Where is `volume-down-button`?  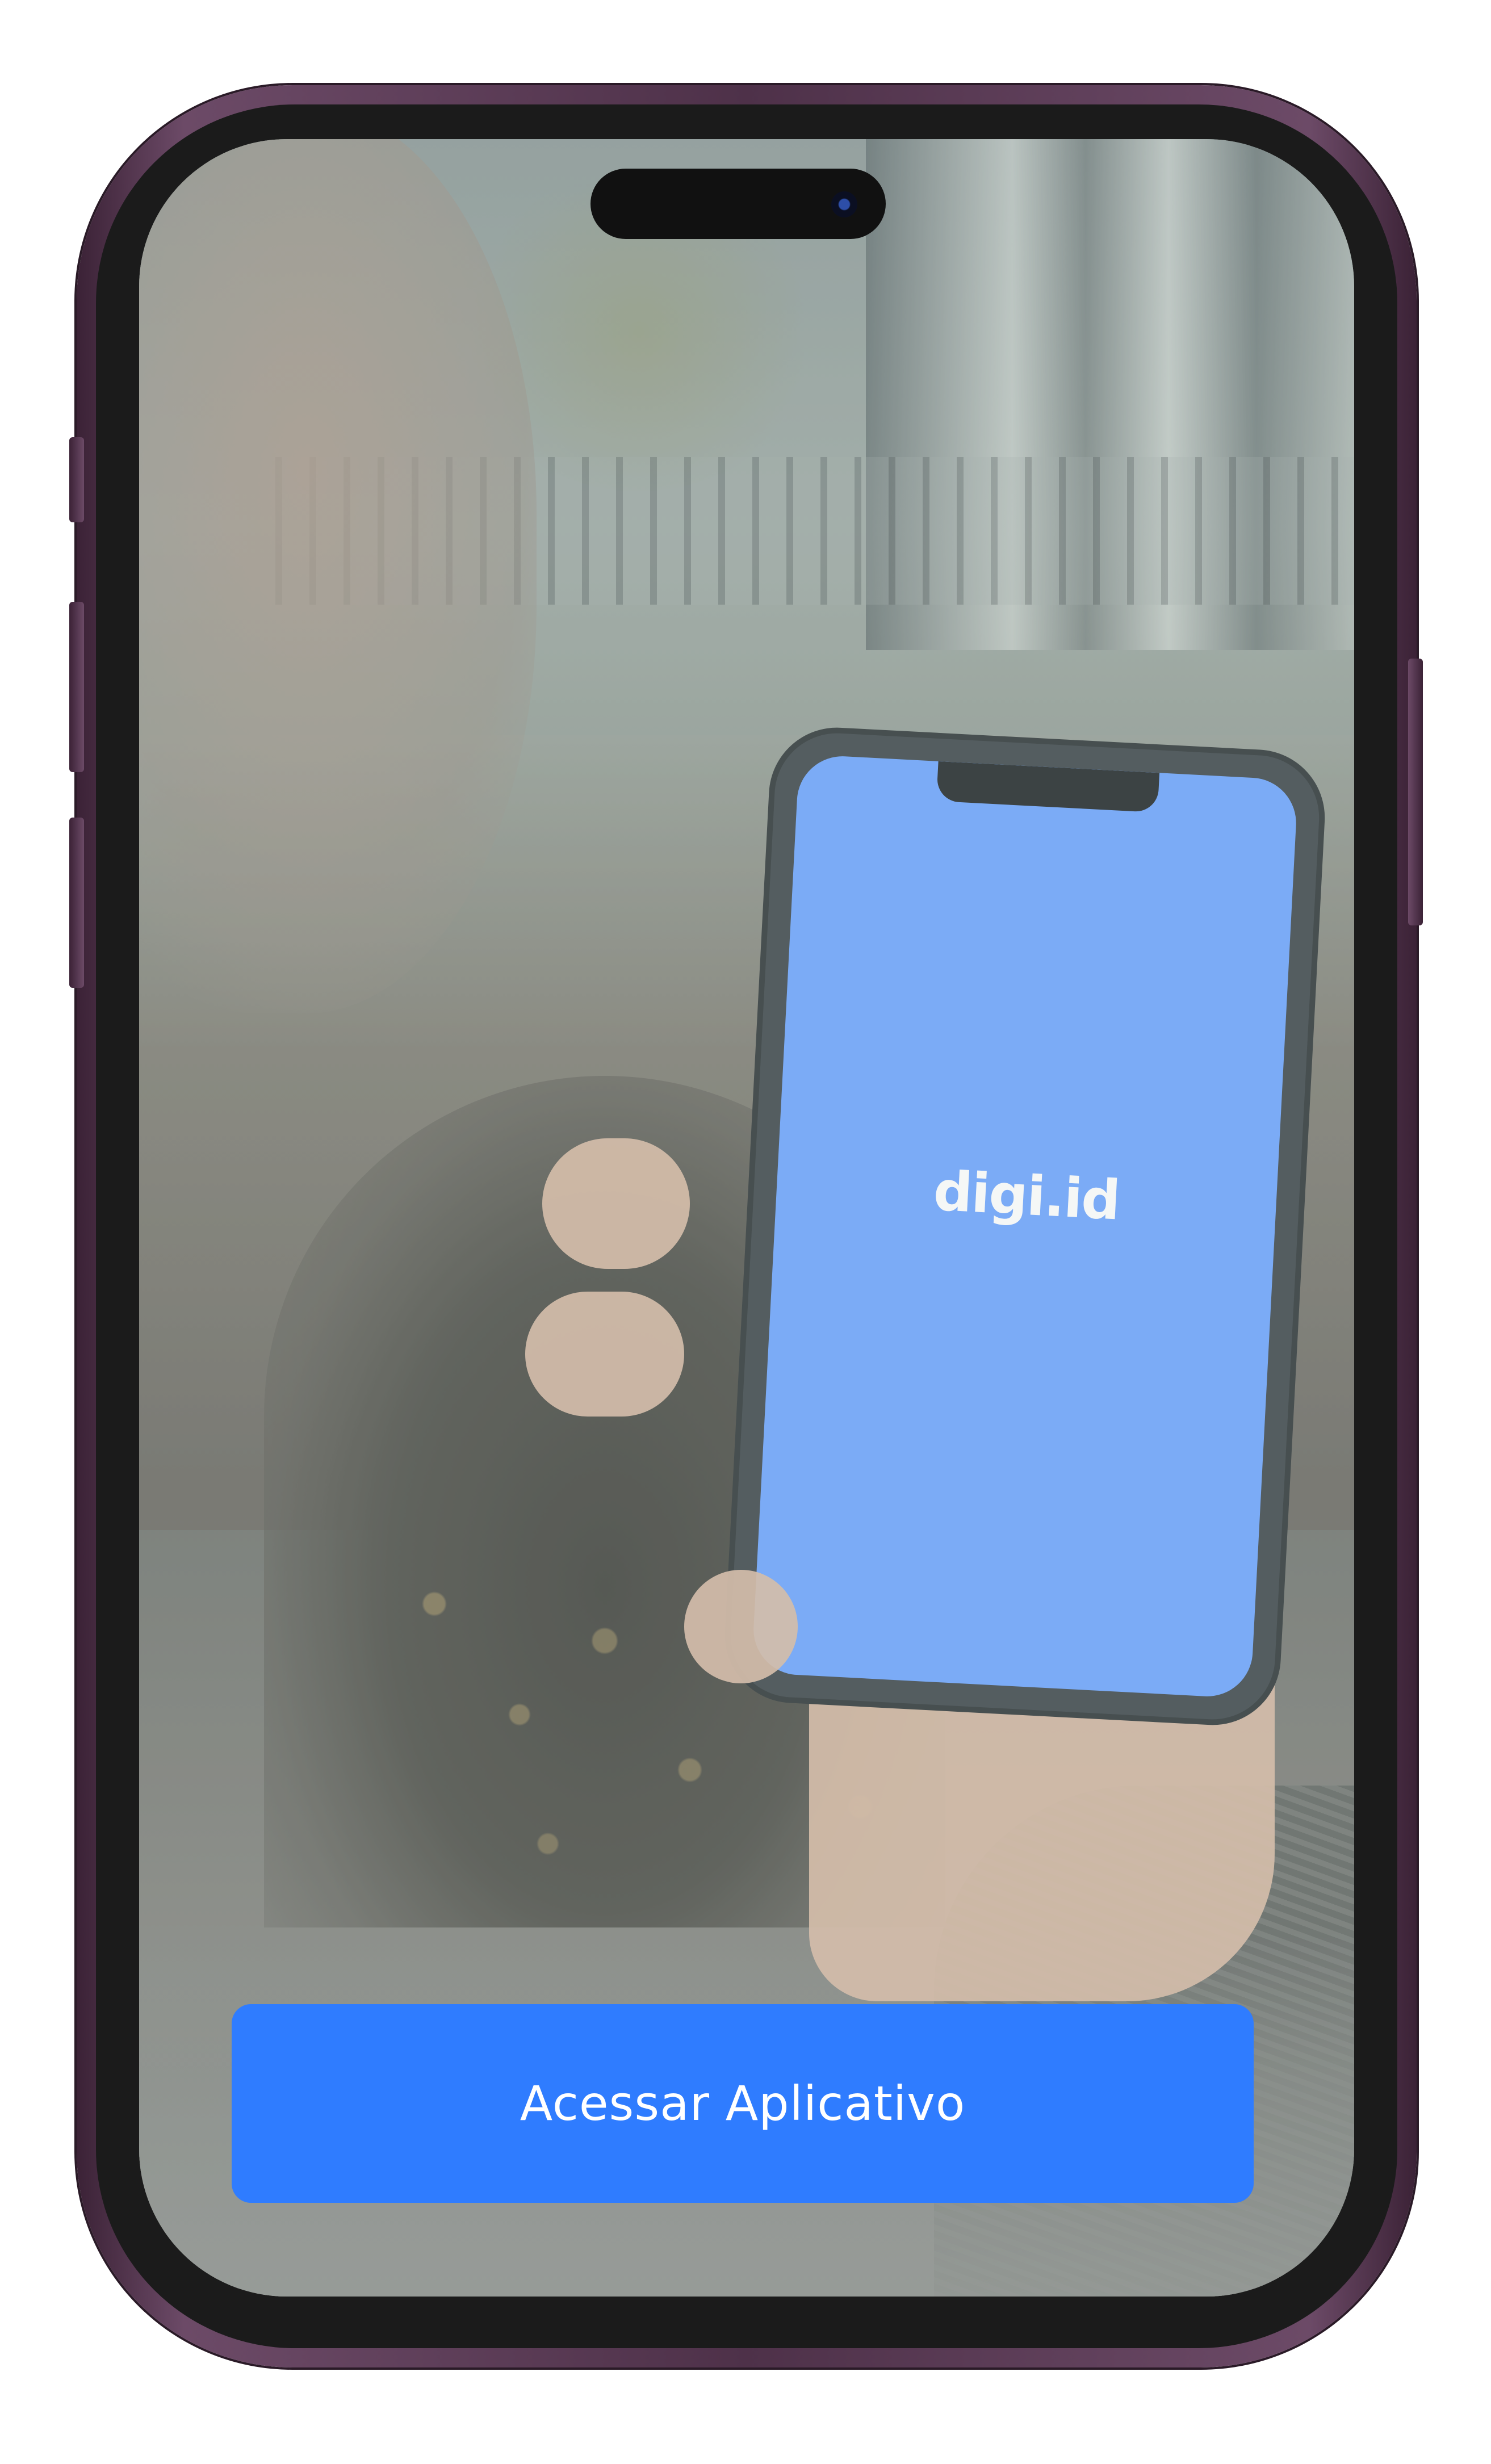 volume-down-button is located at coordinates (76, 903).